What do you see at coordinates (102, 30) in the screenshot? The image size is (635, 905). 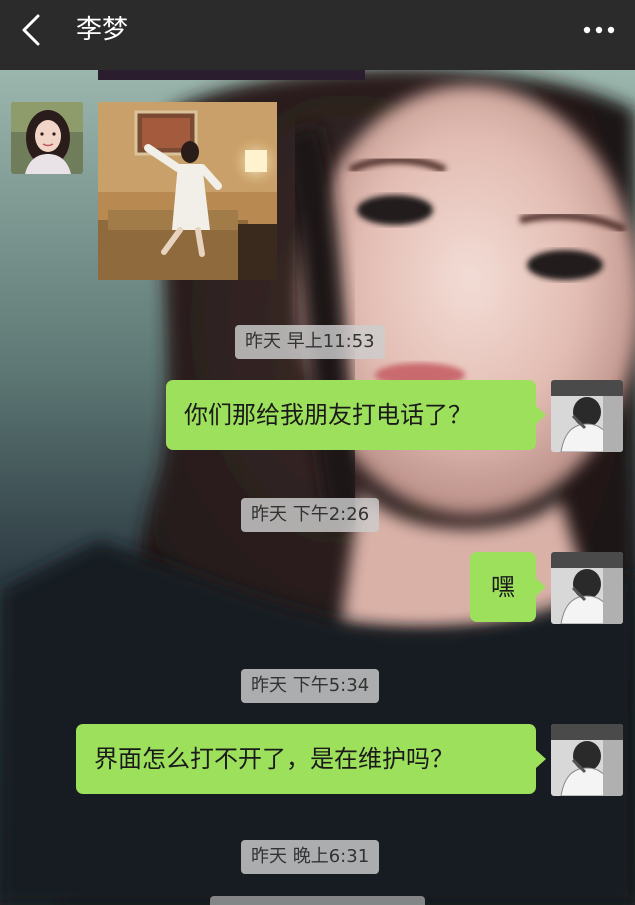 I see `chat-title: 李梦` at bounding box center [102, 30].